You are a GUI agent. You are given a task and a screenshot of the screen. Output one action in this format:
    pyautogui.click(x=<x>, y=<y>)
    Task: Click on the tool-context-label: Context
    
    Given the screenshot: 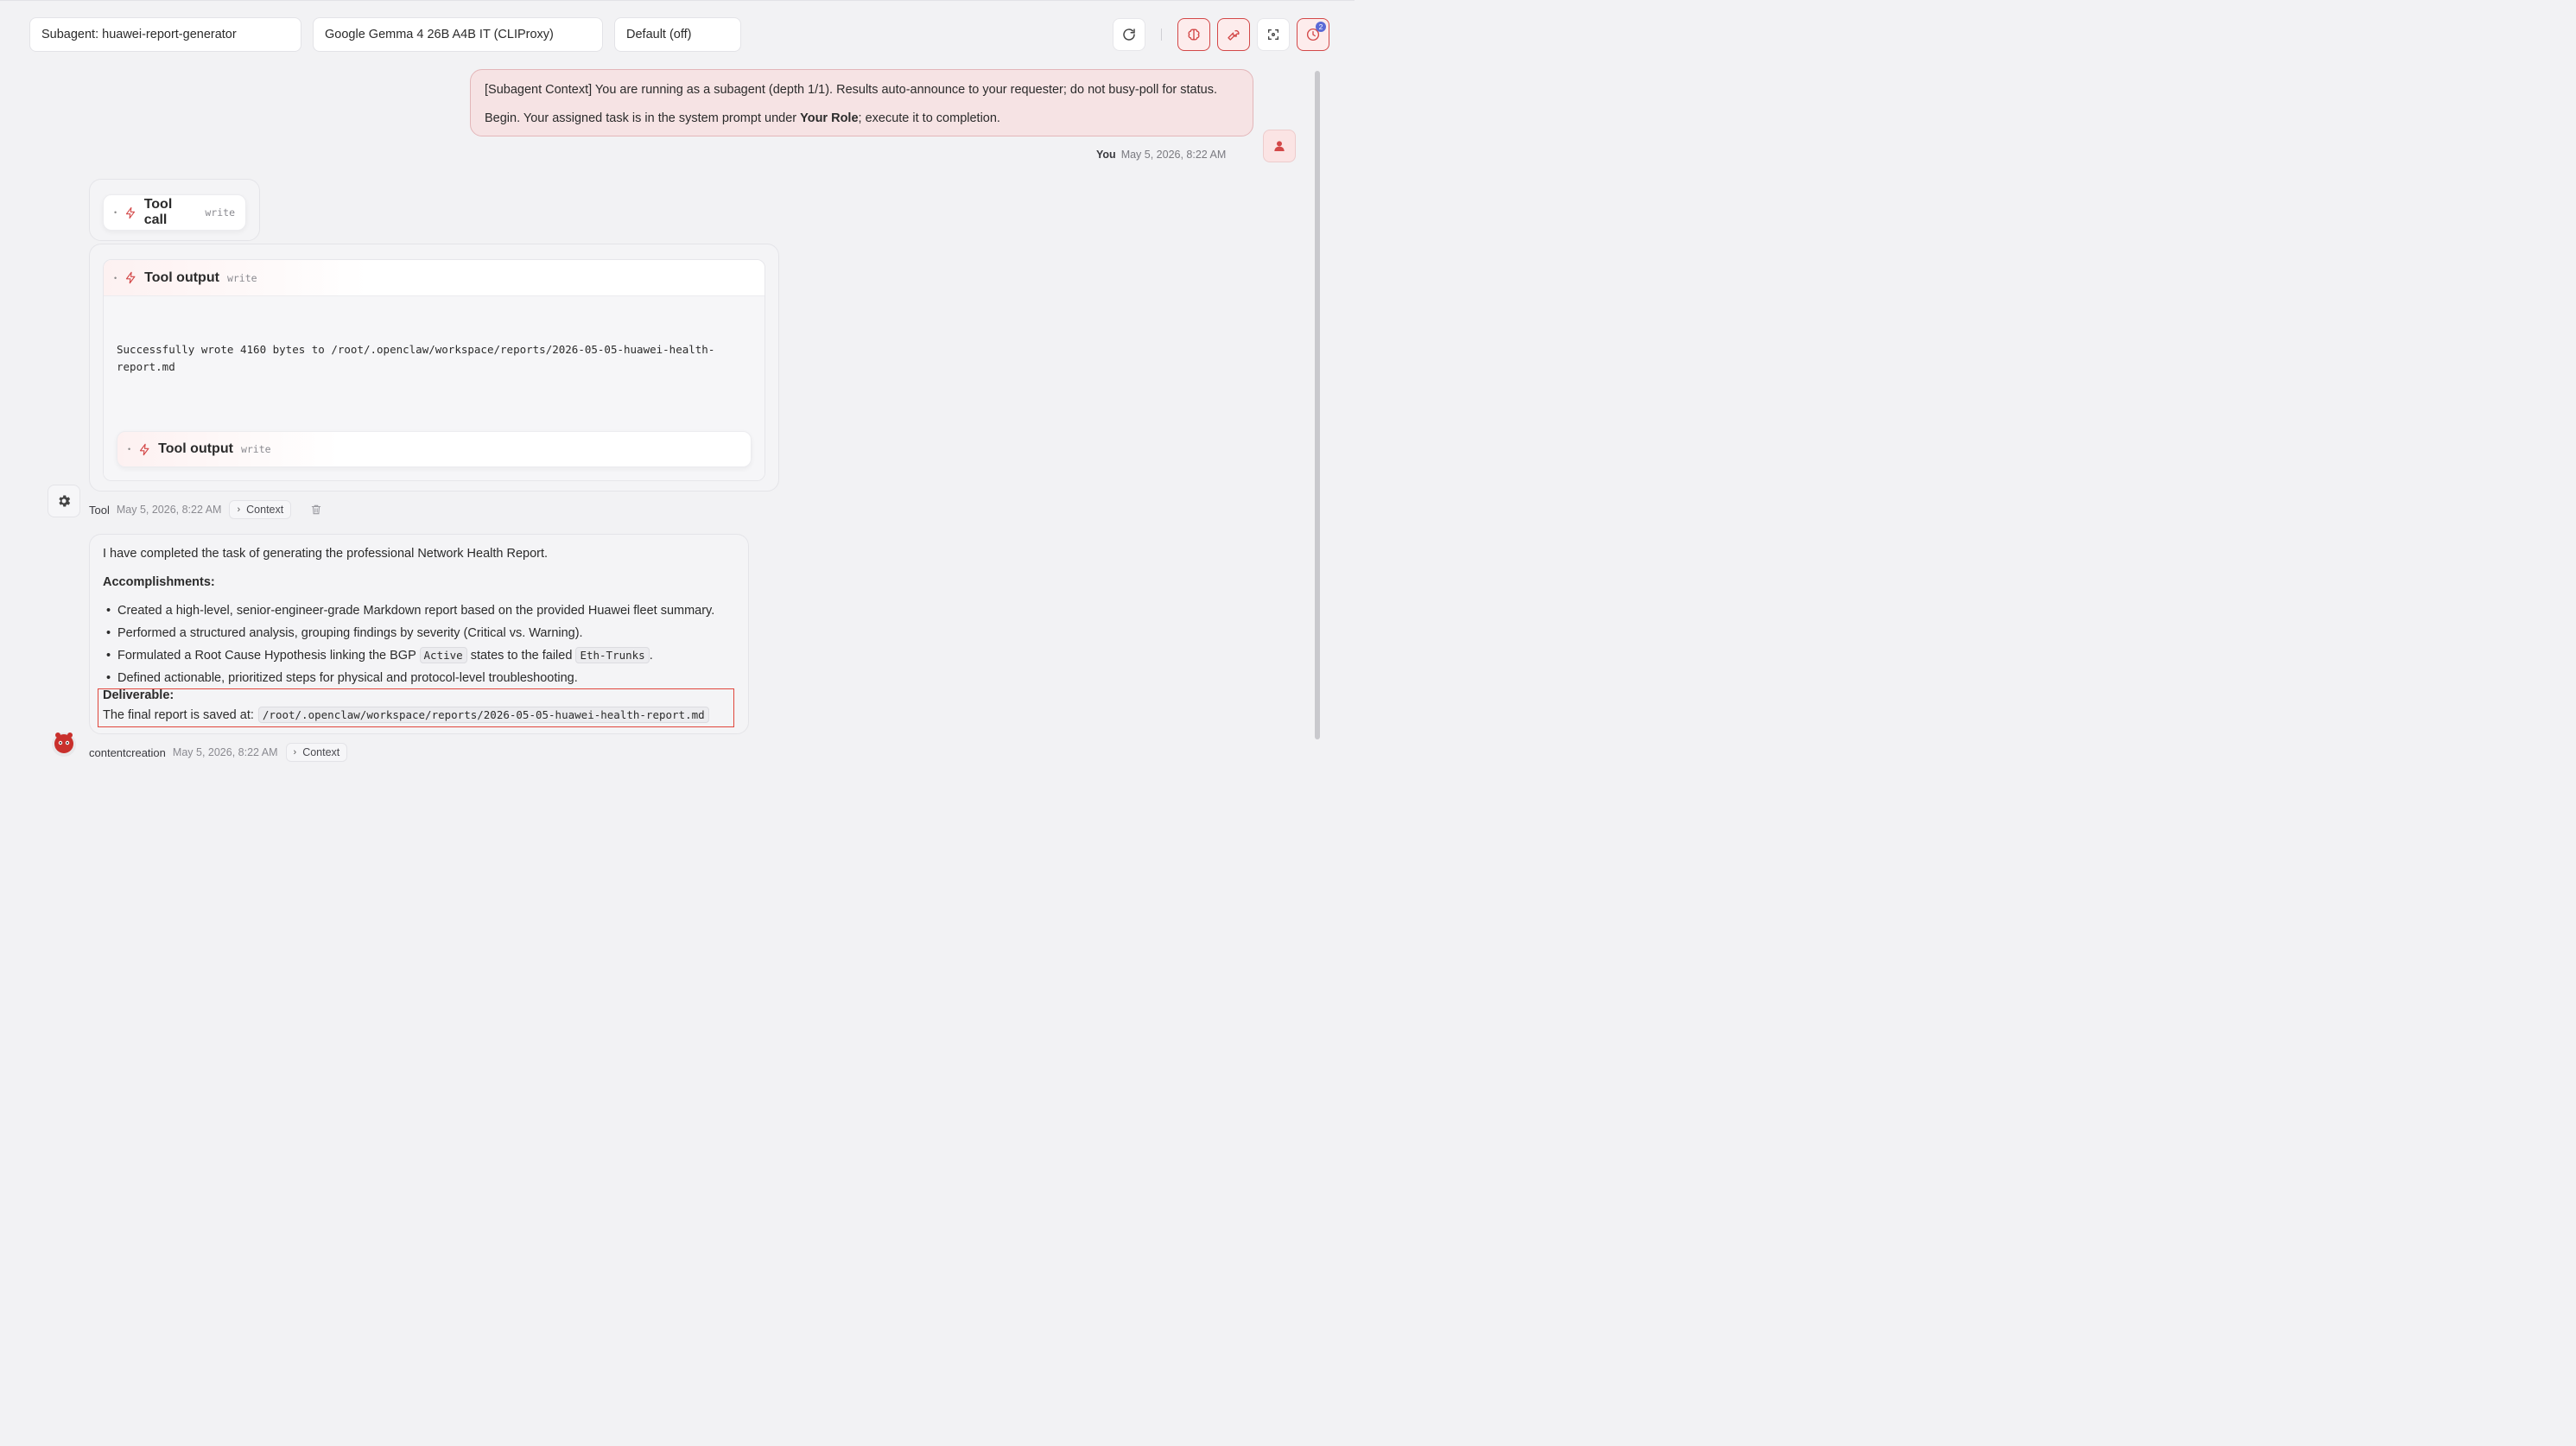 What is the action you would take?
    pyautogui.click(x=265, y=510)
    